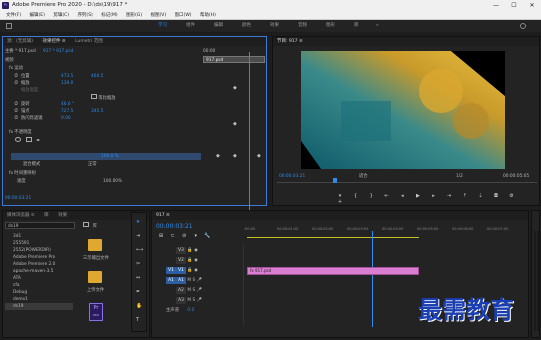 The image size is (541, 340). I want to click on program-video-frame, so click(403, 110).